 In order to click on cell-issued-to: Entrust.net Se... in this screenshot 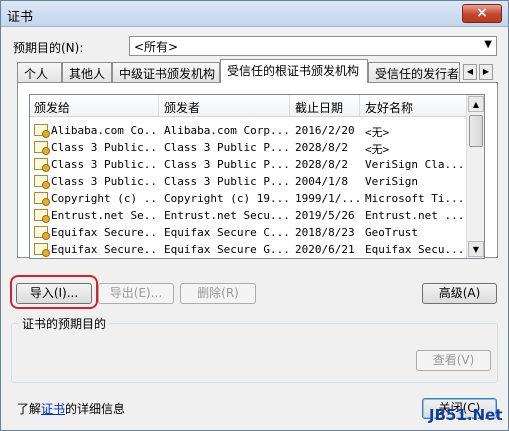, I will do `click(103, 215)`.